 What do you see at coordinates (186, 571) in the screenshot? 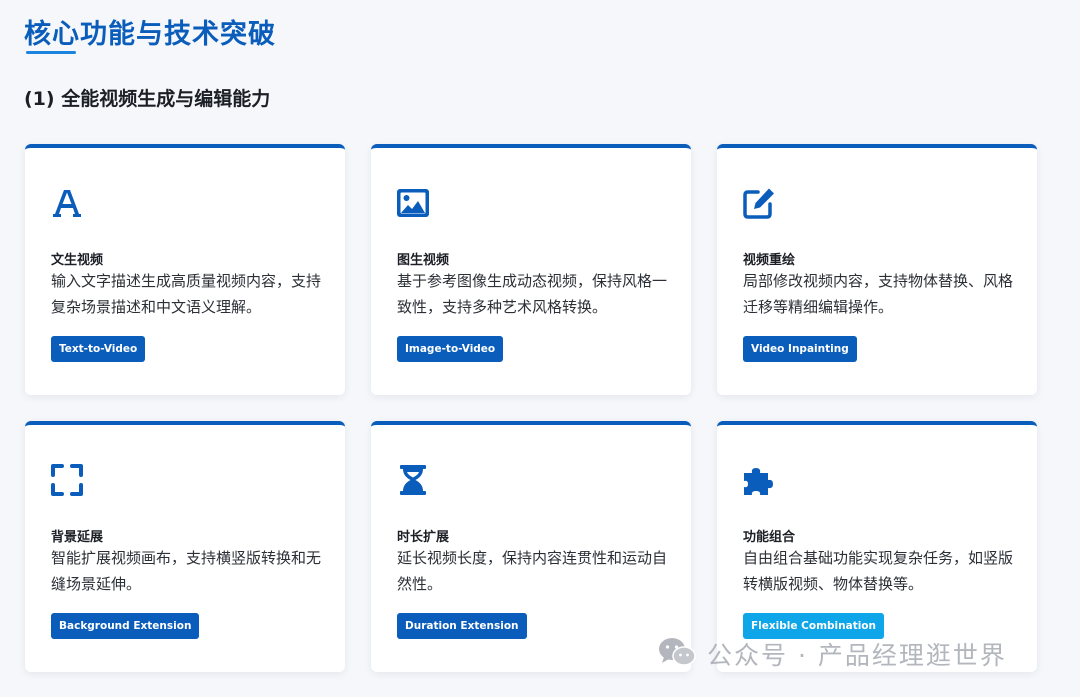
I see `card-description: 智能扩展视频画布，支持横竖版转换和无缝场景延伸。` at bounding box center [186, 571].